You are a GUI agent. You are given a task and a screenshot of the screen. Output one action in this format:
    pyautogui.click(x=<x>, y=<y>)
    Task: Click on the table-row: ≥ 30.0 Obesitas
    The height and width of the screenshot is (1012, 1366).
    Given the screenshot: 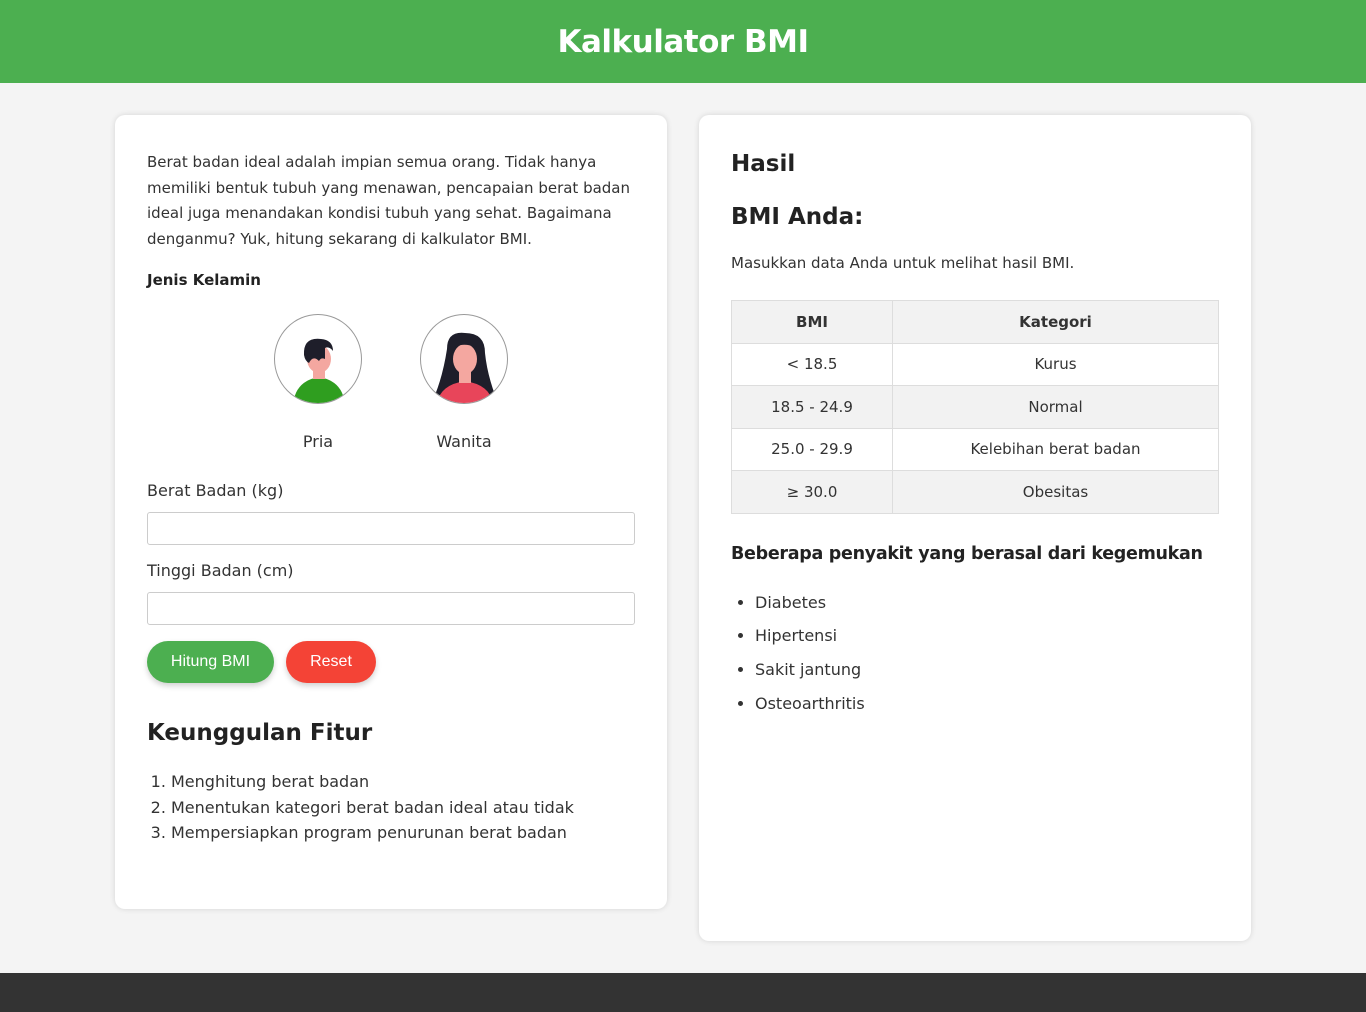 What is the action you would take?
    pyautogui.click(x=975, y=492)
    